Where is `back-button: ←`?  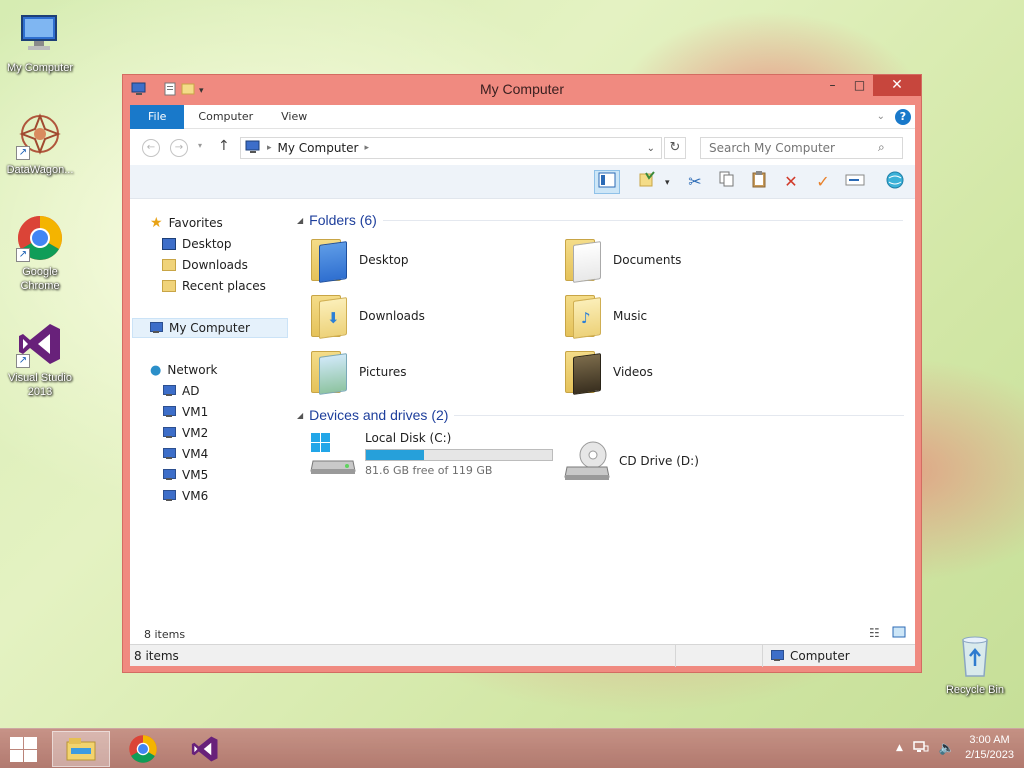
back-button: ← is located at coordinates (151, 148).